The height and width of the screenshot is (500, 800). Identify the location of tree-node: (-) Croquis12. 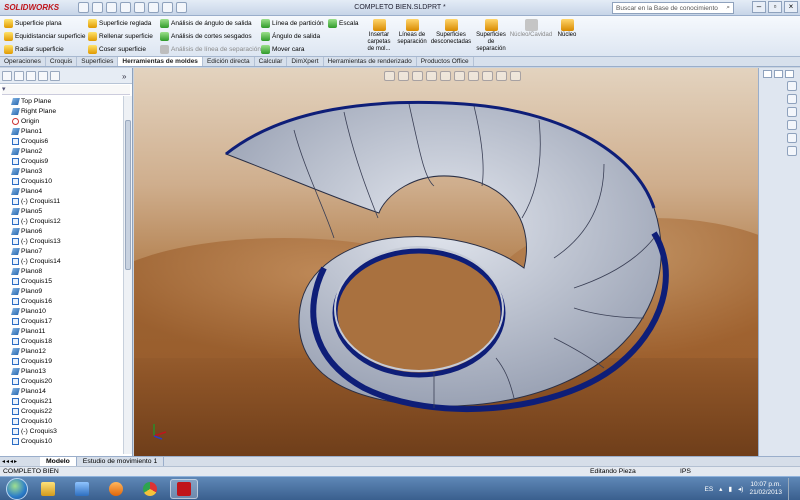
(61, 221).